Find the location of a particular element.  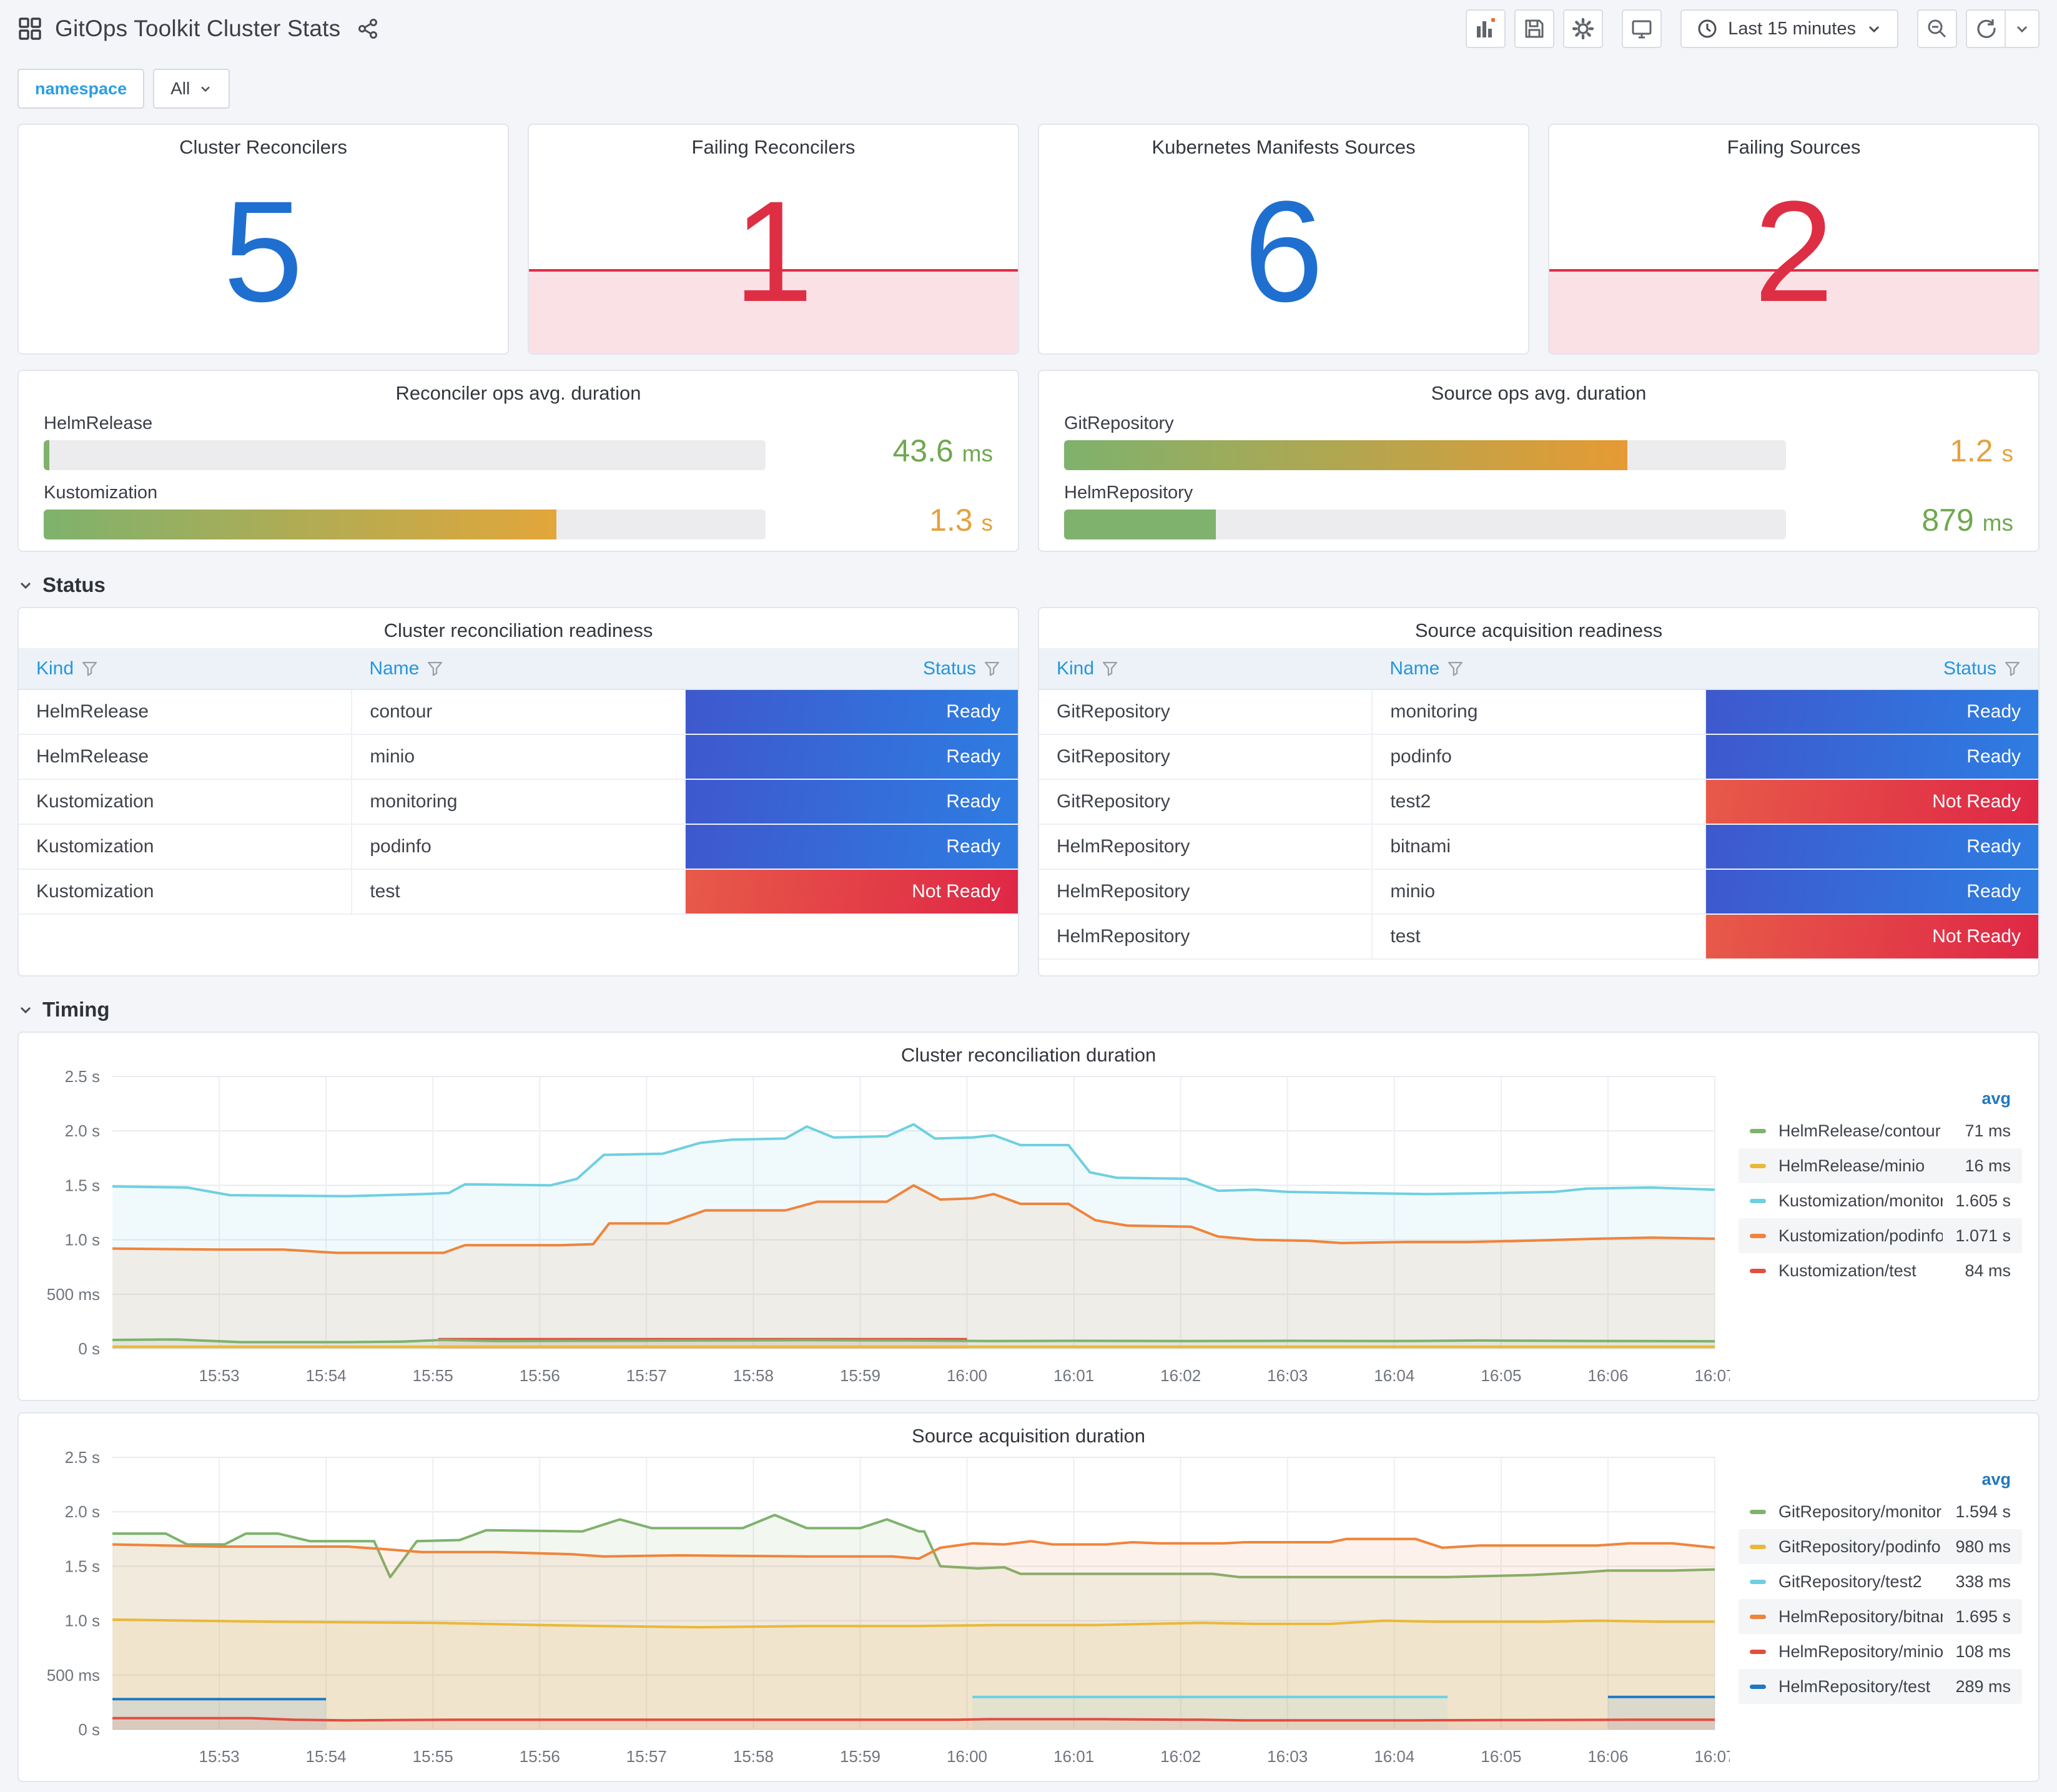

legend-series-label: HelmRepository/minio is located at coordinates (1860, 1652).